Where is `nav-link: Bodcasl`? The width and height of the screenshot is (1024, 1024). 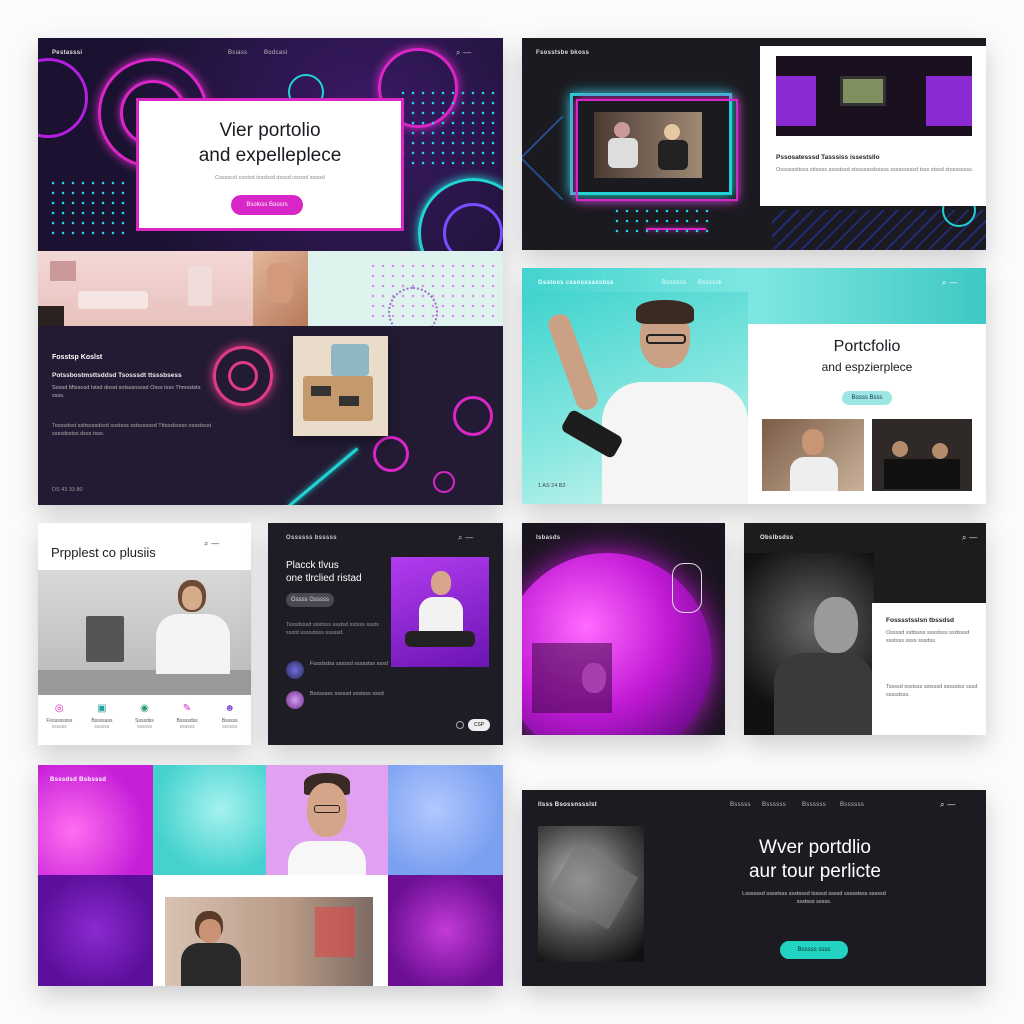
nav-link: Bodcasl is located at coordinates (275, 53).